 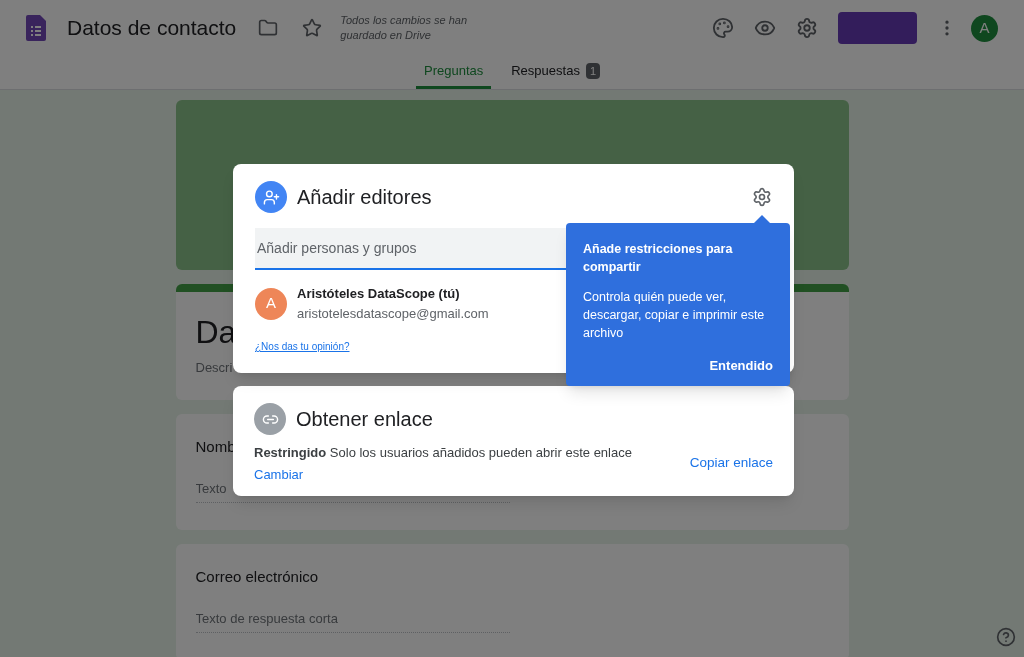 What do you see at coordinates (364, 197) in the screenshot?
I see `dialog-title: Añadir editores` at bounding box center [364, 197].